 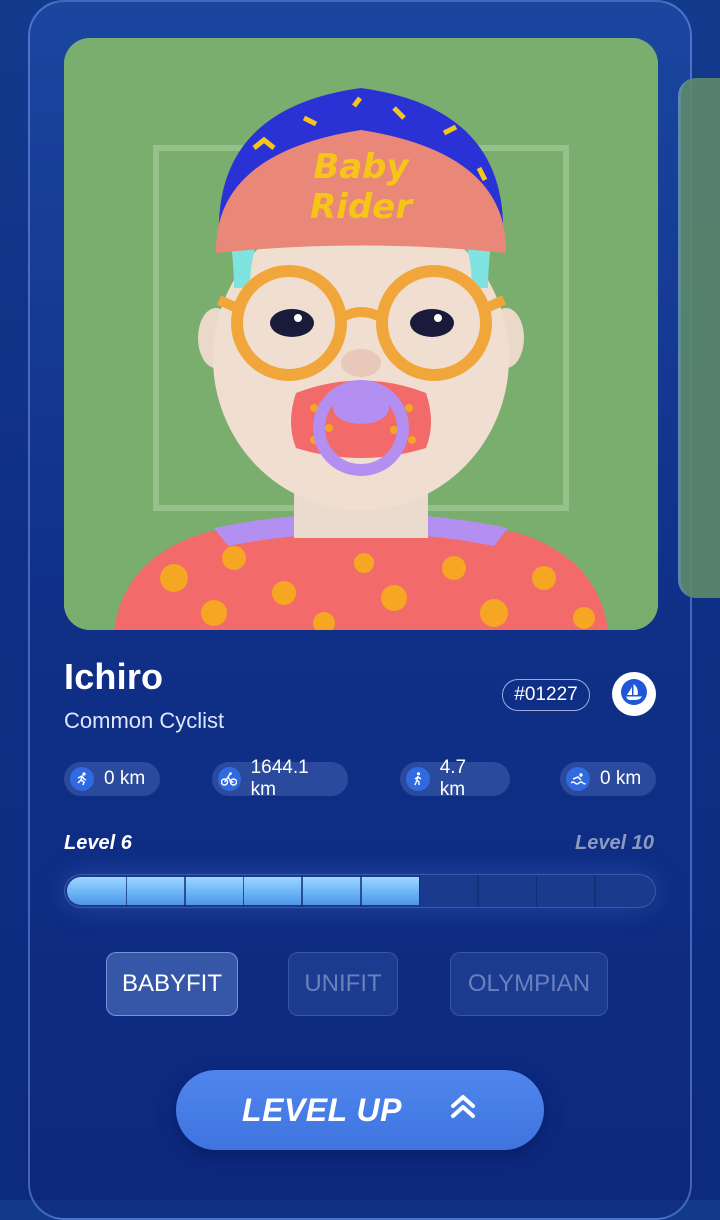 I want to click on current-level-label: Level 6, so click(x=98, y=843).